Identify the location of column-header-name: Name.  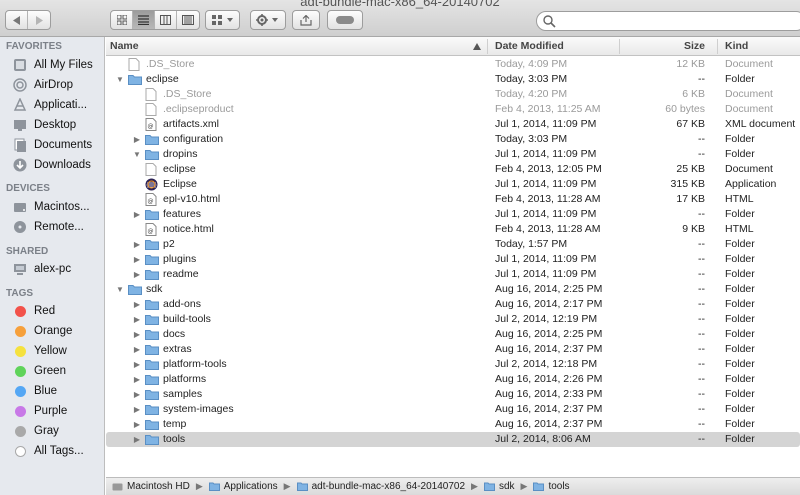
(124, 46).